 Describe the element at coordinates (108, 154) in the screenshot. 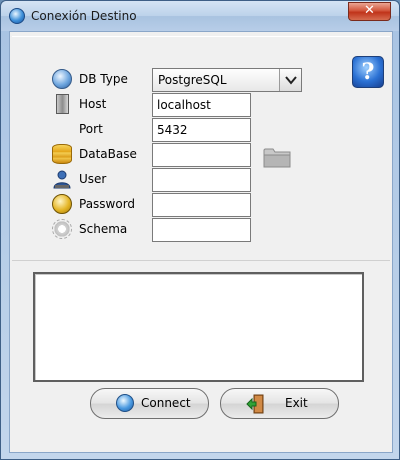

I see `database-label: DataBase` at that location.